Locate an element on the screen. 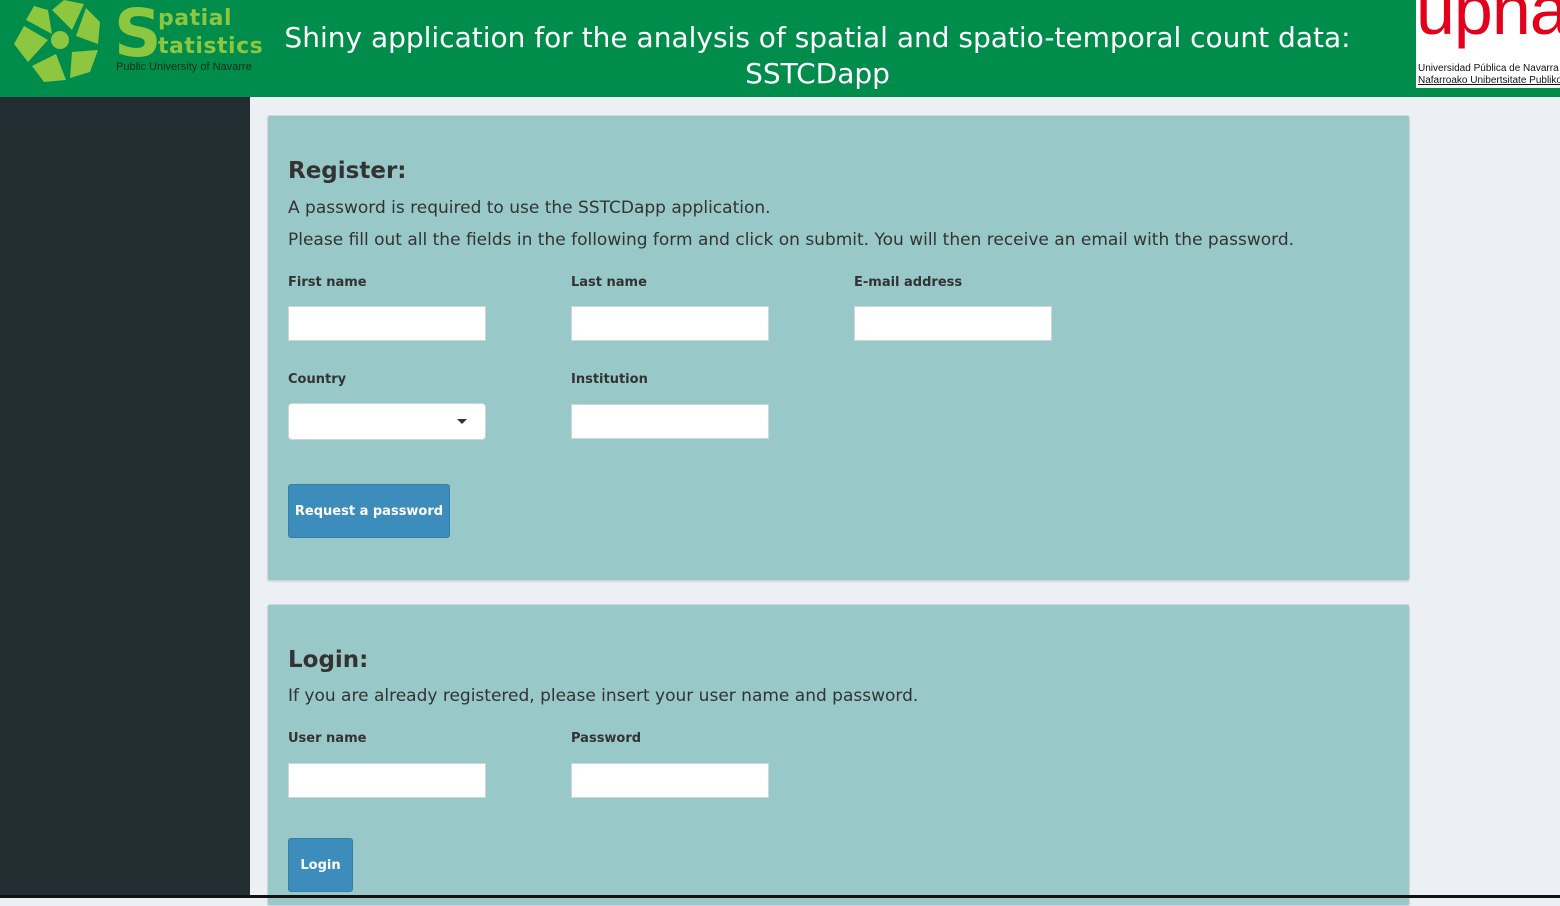 This screenshot has height=906, width=1560. user-name-label: User name is located at coordinates (327, 738).